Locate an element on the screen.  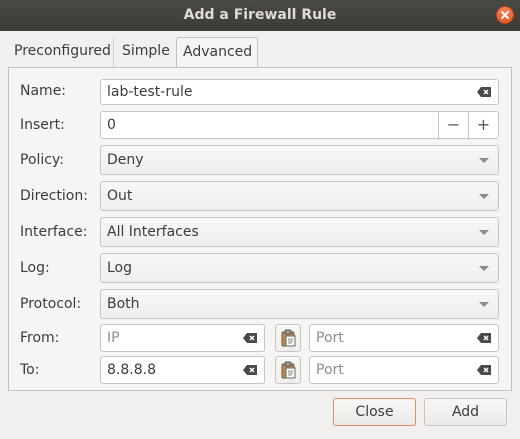
log-label: Log: is located at coordinates (35, 268).